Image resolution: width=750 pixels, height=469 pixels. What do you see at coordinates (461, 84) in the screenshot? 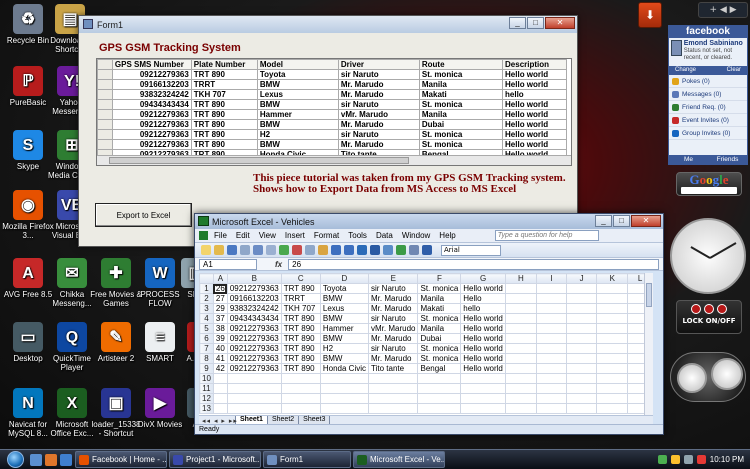
I see `grid-cell: Manila` at bounding box center [461, 84].